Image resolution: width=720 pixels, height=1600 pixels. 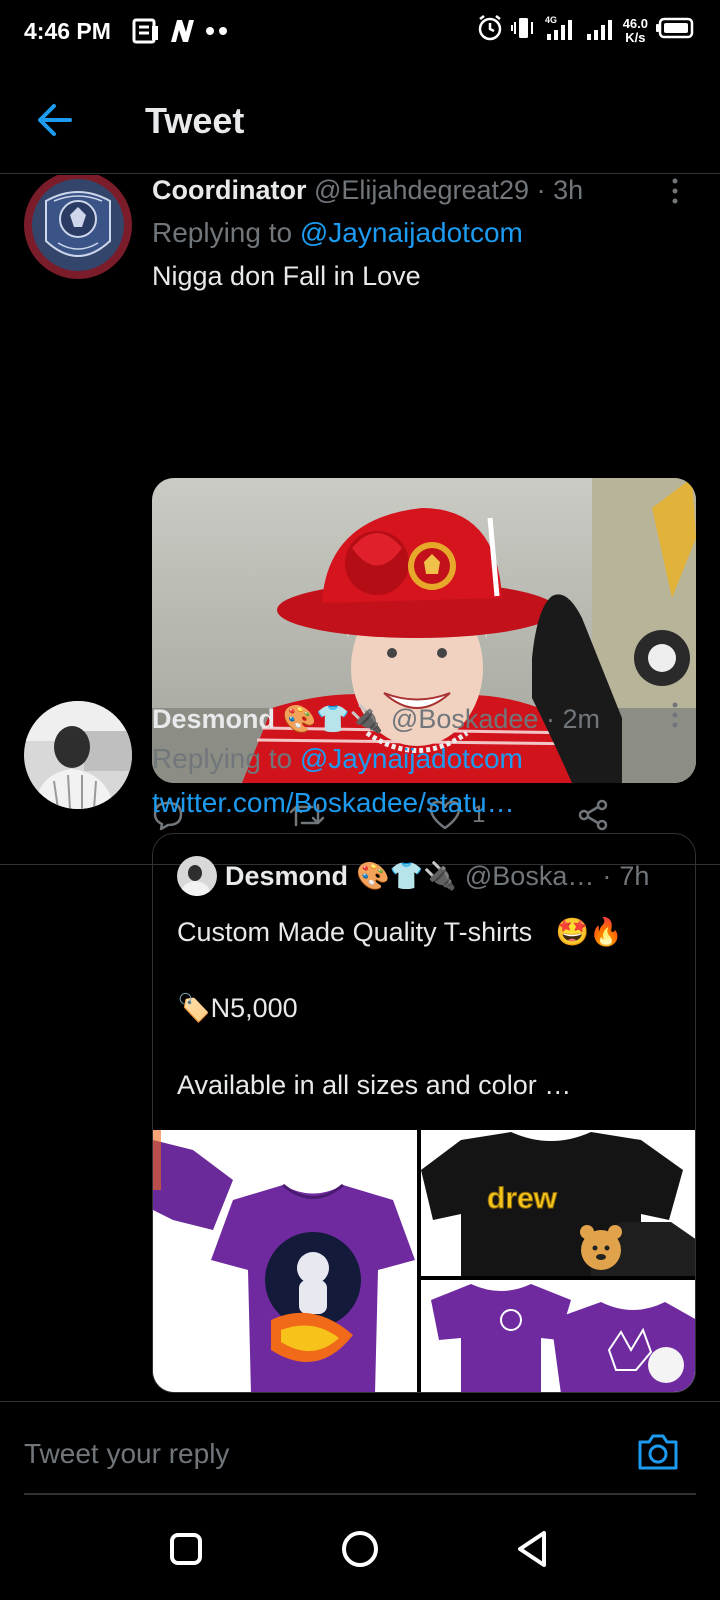 I want to click on quote-line-1-text: Custom Made Quality T-shirts, so click(x=355, y=932).